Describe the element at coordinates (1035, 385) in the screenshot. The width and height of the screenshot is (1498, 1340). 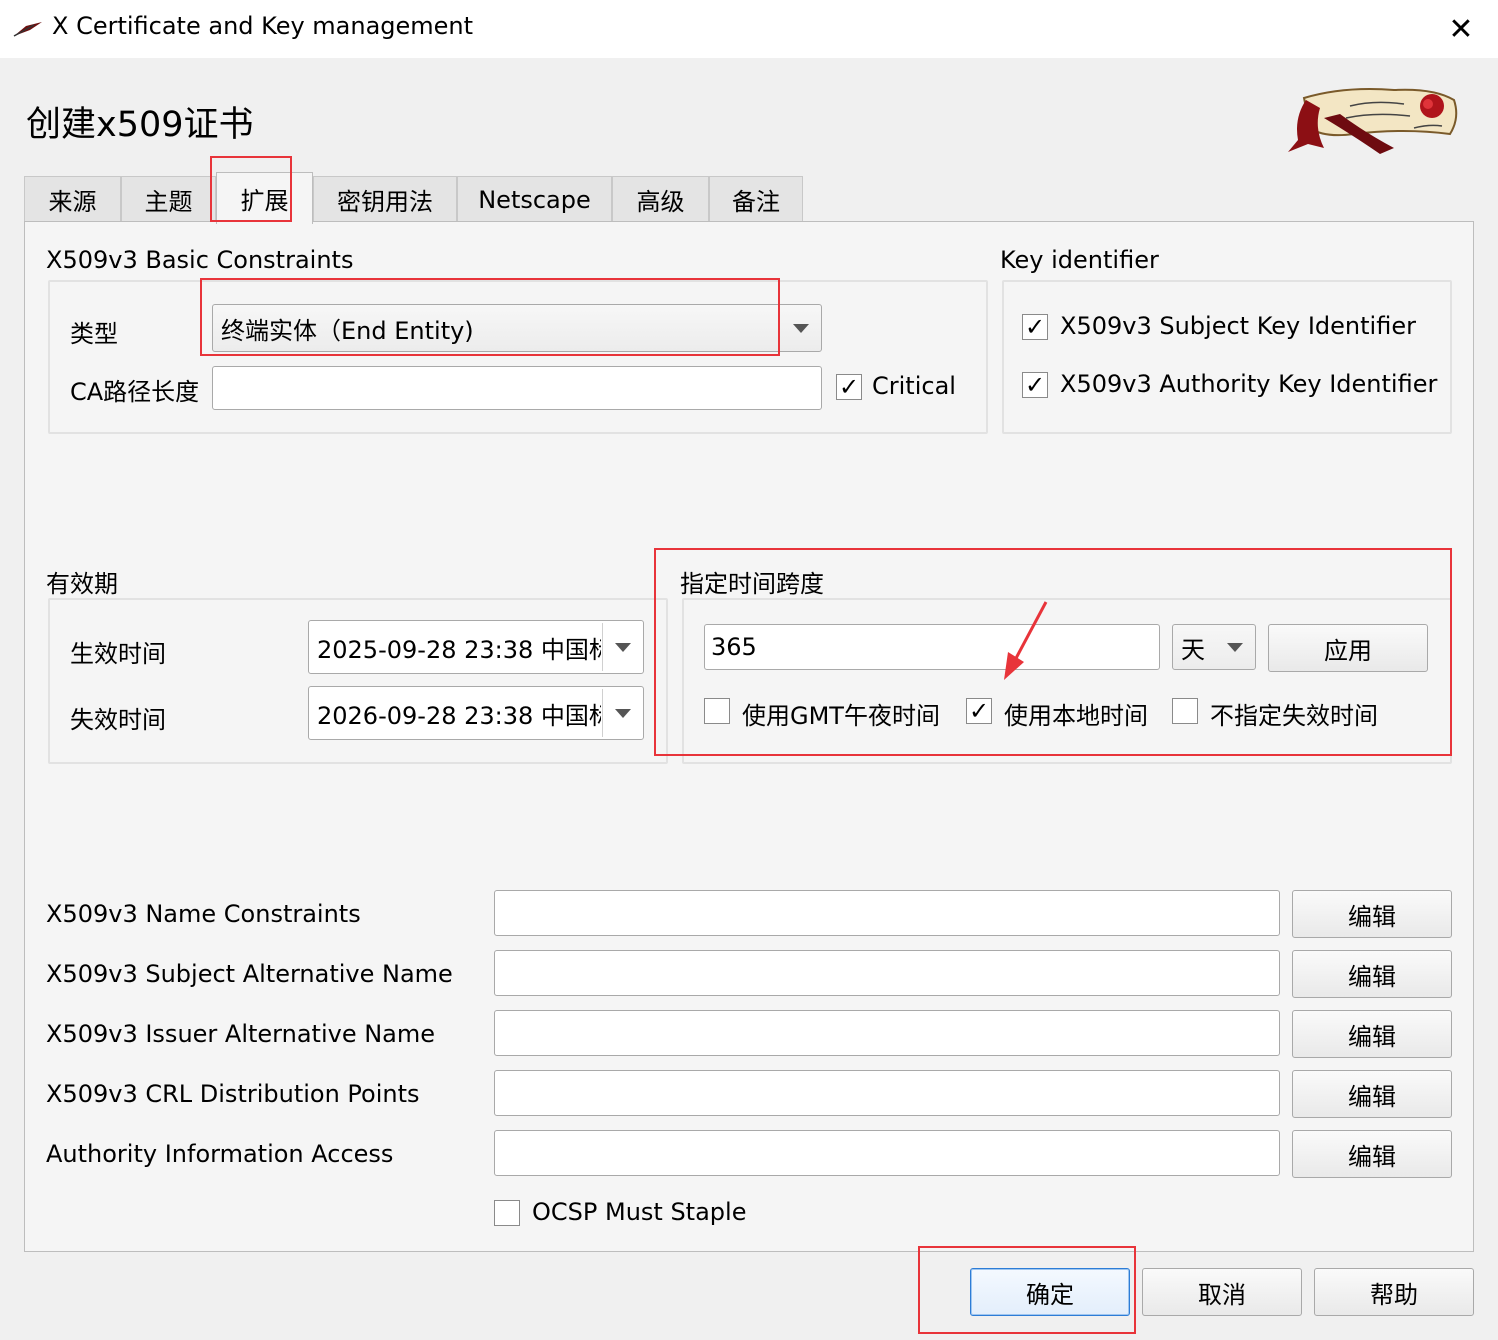
I see `authority-key-id-checkbox: ✓` at that location.